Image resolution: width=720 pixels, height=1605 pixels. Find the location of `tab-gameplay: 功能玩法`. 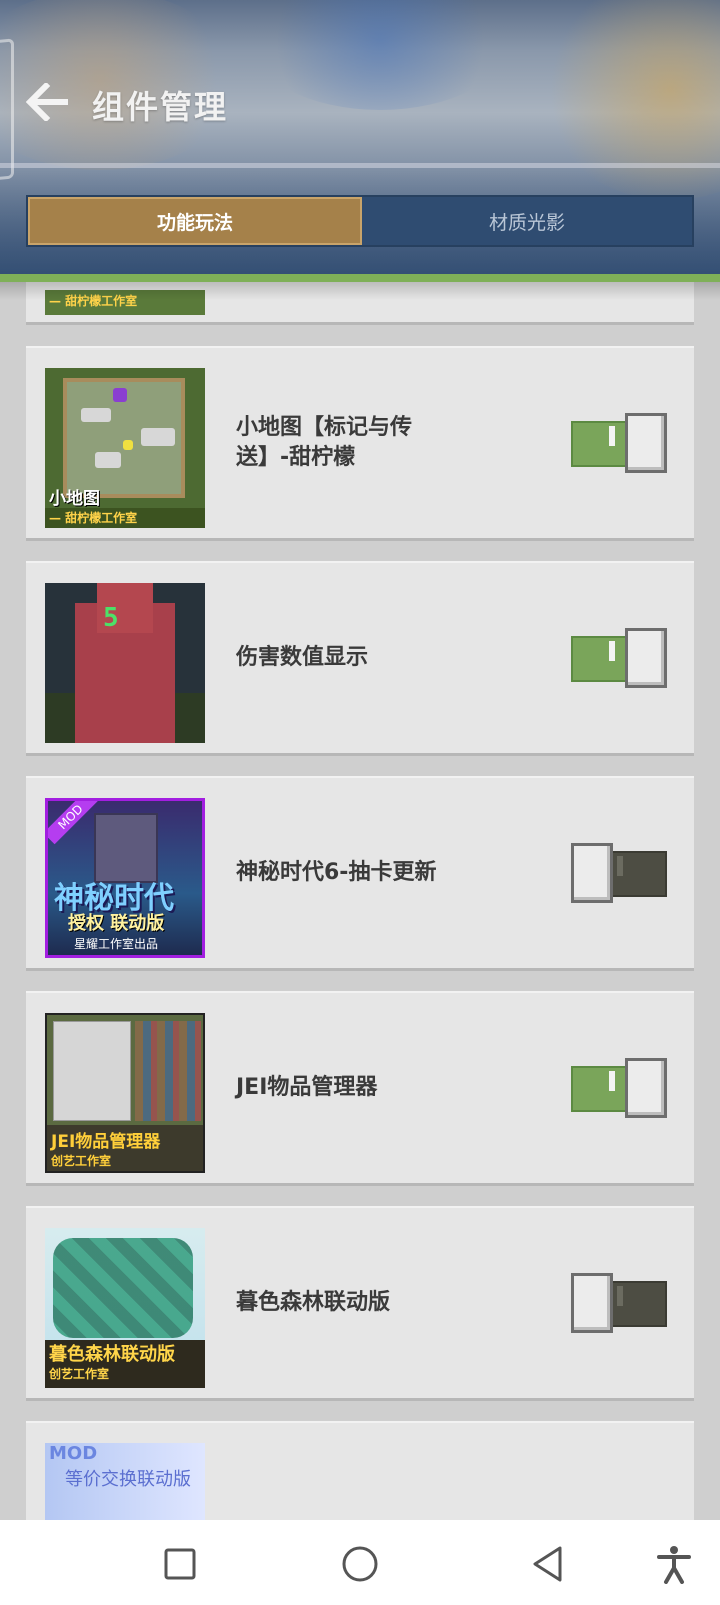

tab-gameplay: 功能玩法 is located at coordinates (195, 221).